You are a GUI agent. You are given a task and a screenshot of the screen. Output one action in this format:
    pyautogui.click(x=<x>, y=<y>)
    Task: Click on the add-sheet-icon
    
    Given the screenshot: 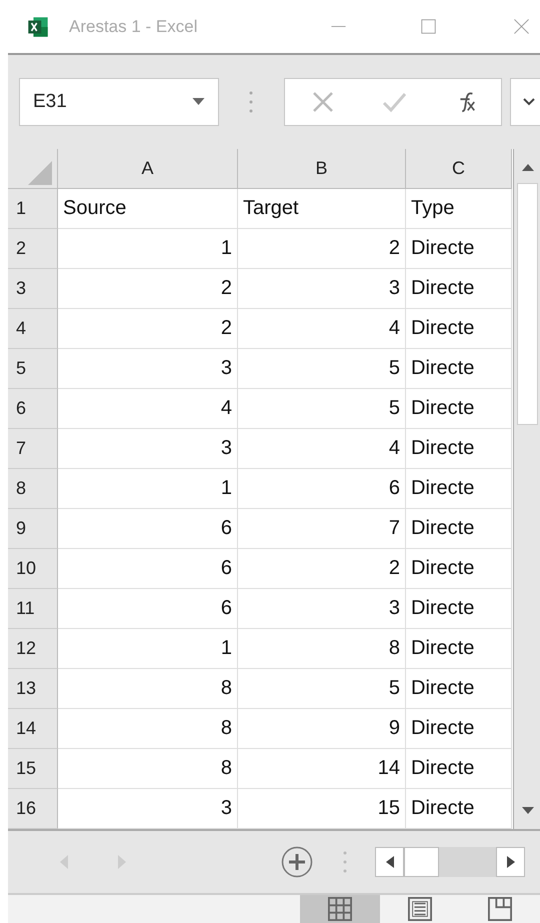 What is the action you would take?
    pyautogui.click(x=297, y=862)
    